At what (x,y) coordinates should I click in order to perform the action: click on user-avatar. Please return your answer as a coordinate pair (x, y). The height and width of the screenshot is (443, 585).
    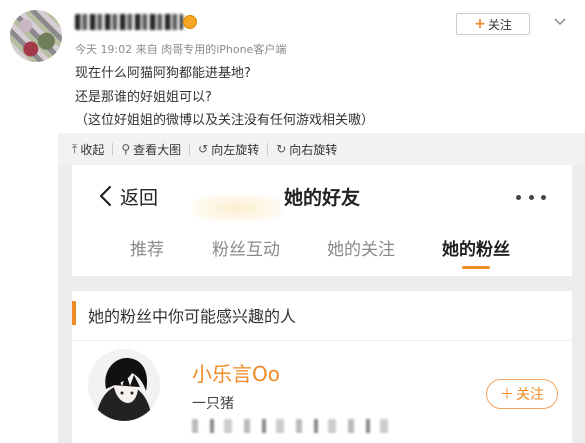
    Looking at the image, I should click on (36, 36).